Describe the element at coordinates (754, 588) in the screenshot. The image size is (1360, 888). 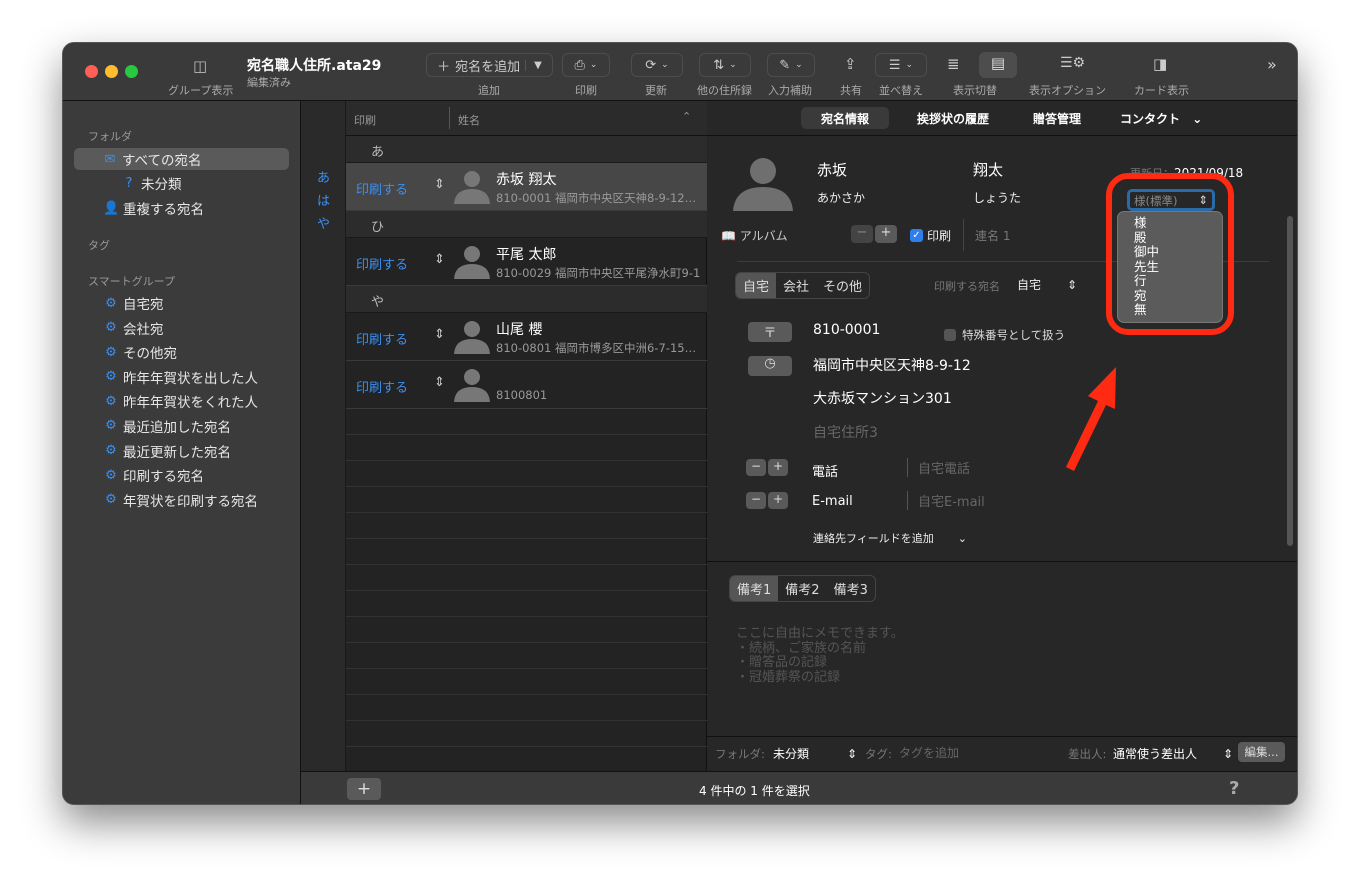
I see `memo-tab-1: 備考1` at that location.